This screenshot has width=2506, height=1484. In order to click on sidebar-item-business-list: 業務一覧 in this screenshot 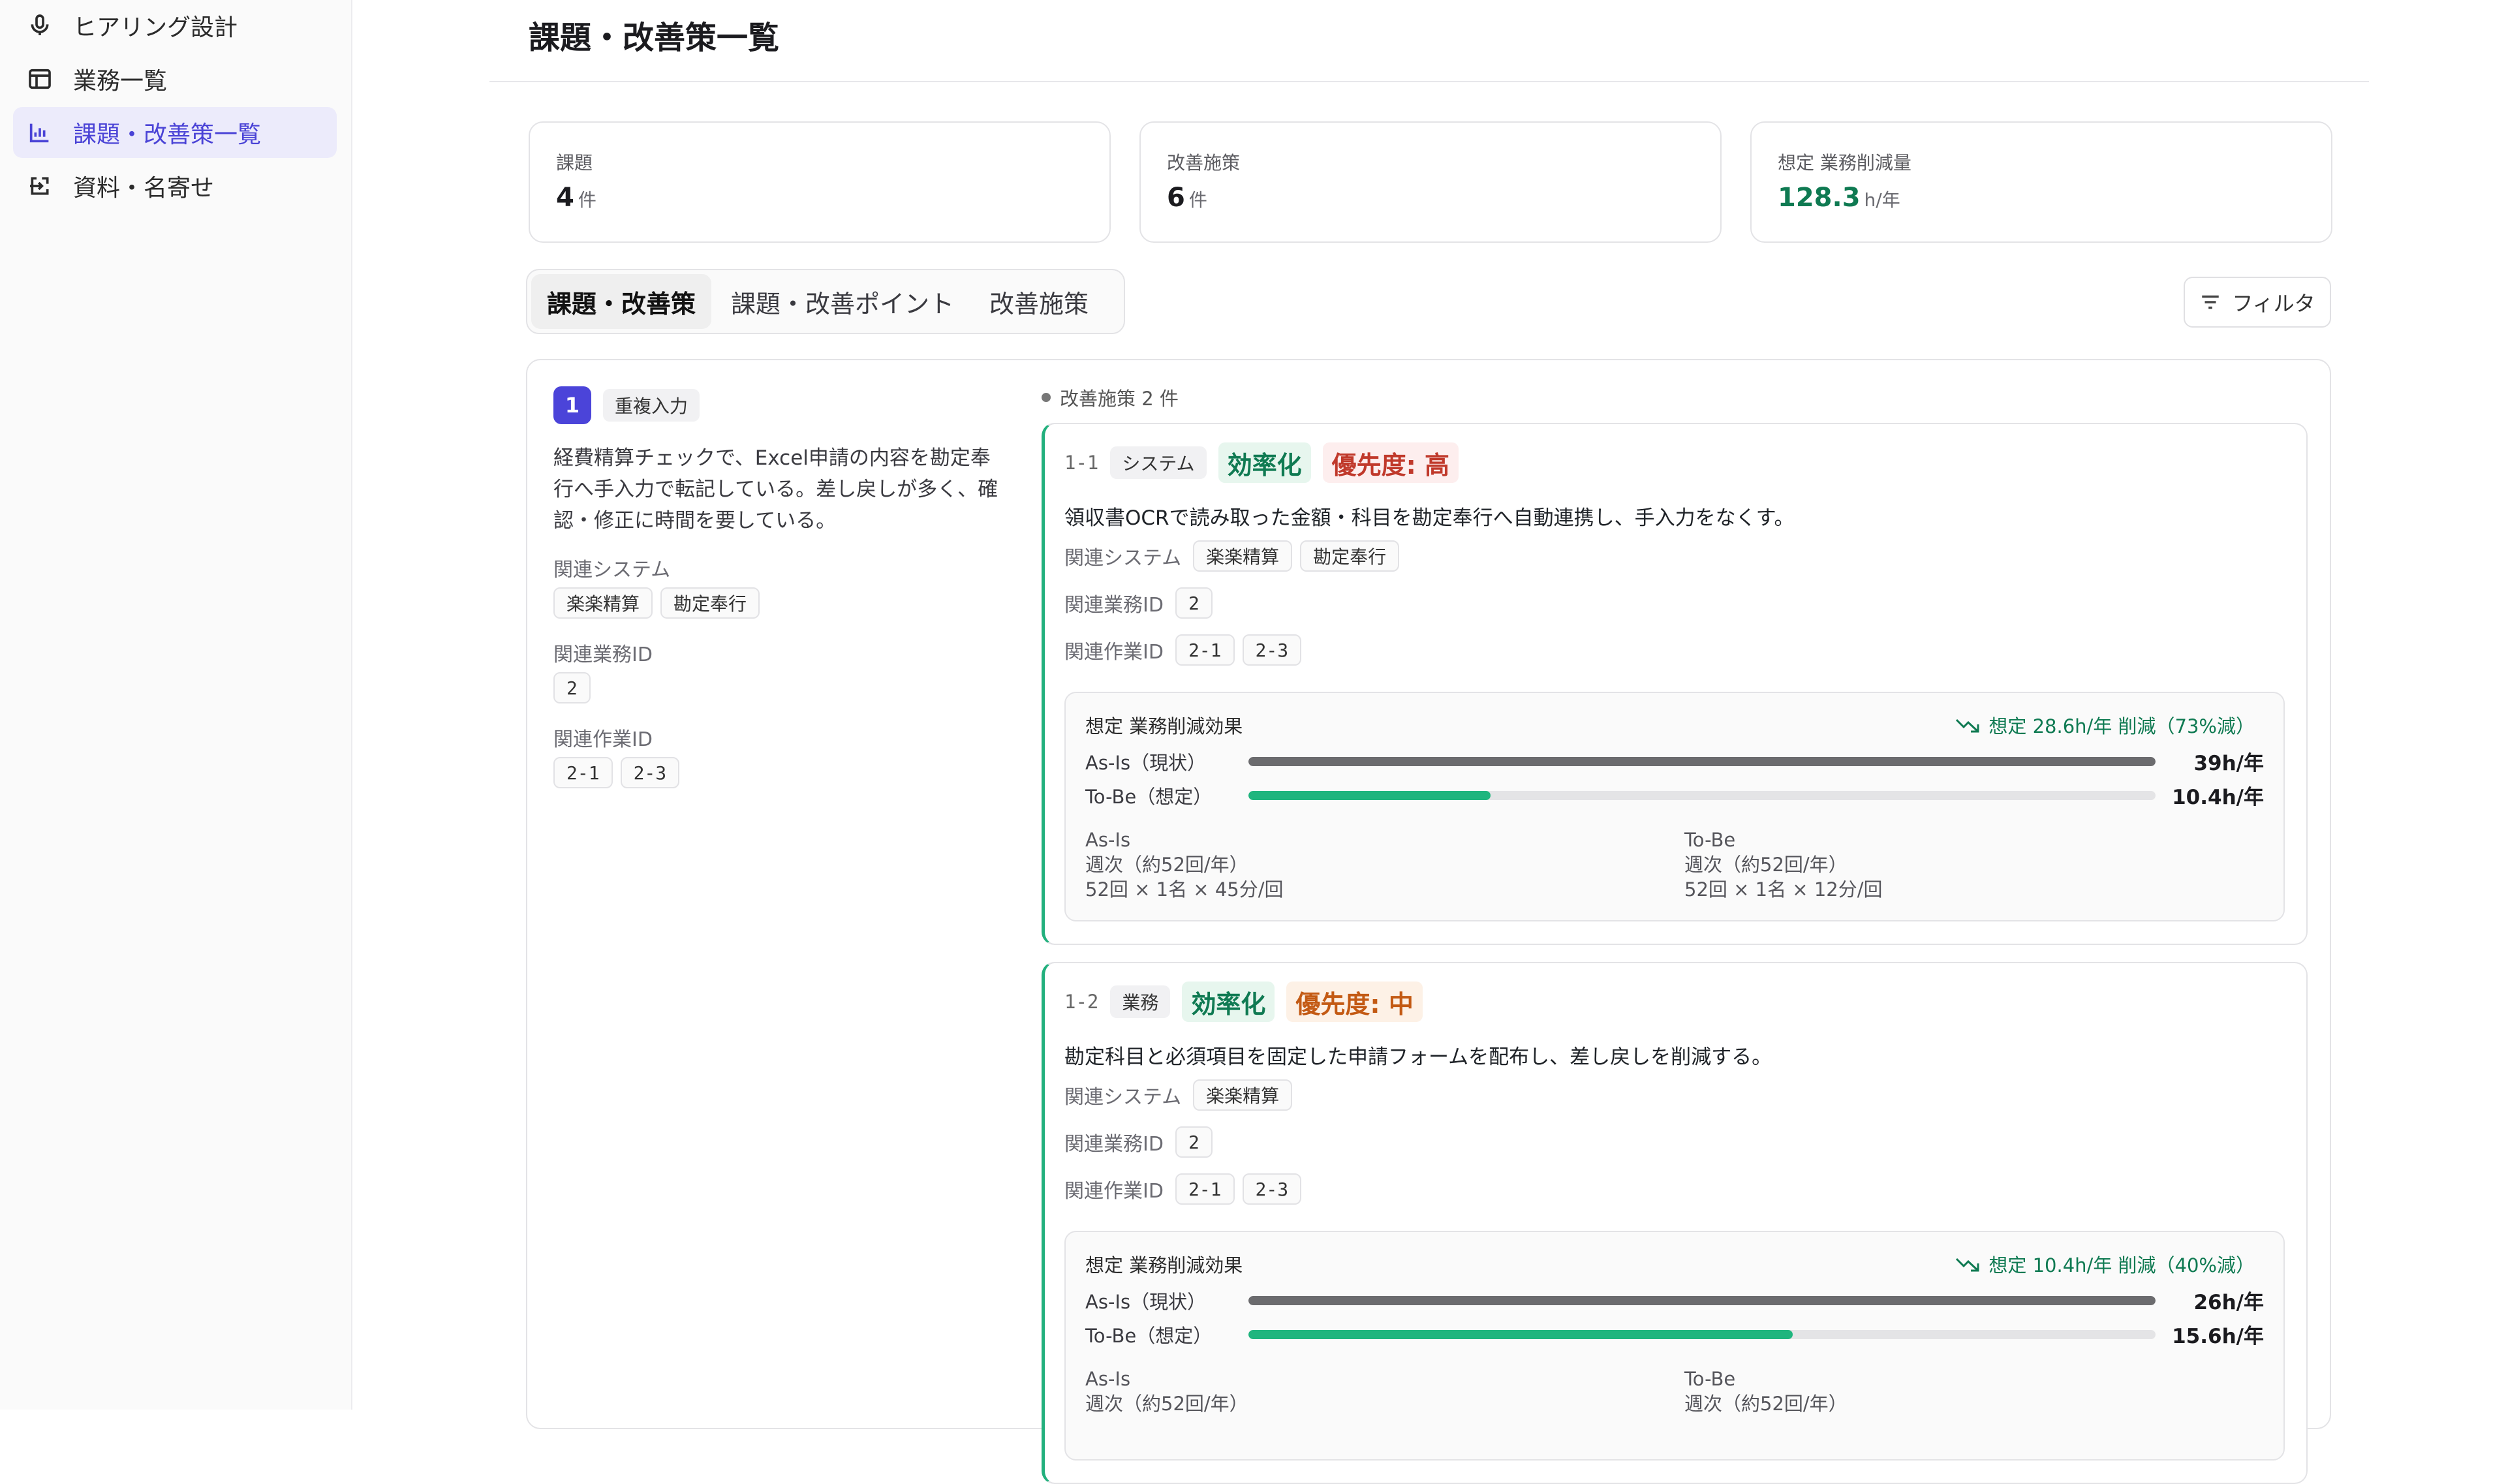, I will do `click(175, 79)`.